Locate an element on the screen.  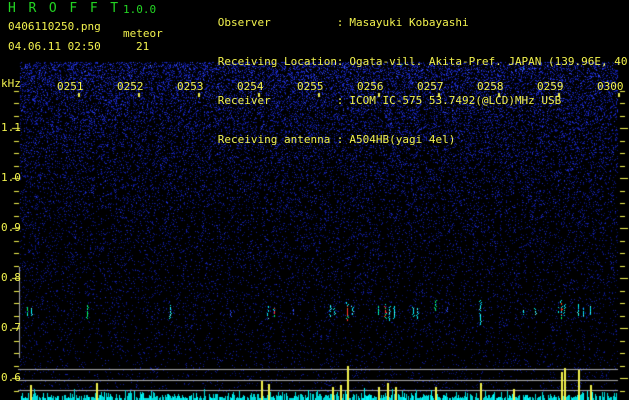
info-label: Receiving antenna is located at coordinates (274, 139).